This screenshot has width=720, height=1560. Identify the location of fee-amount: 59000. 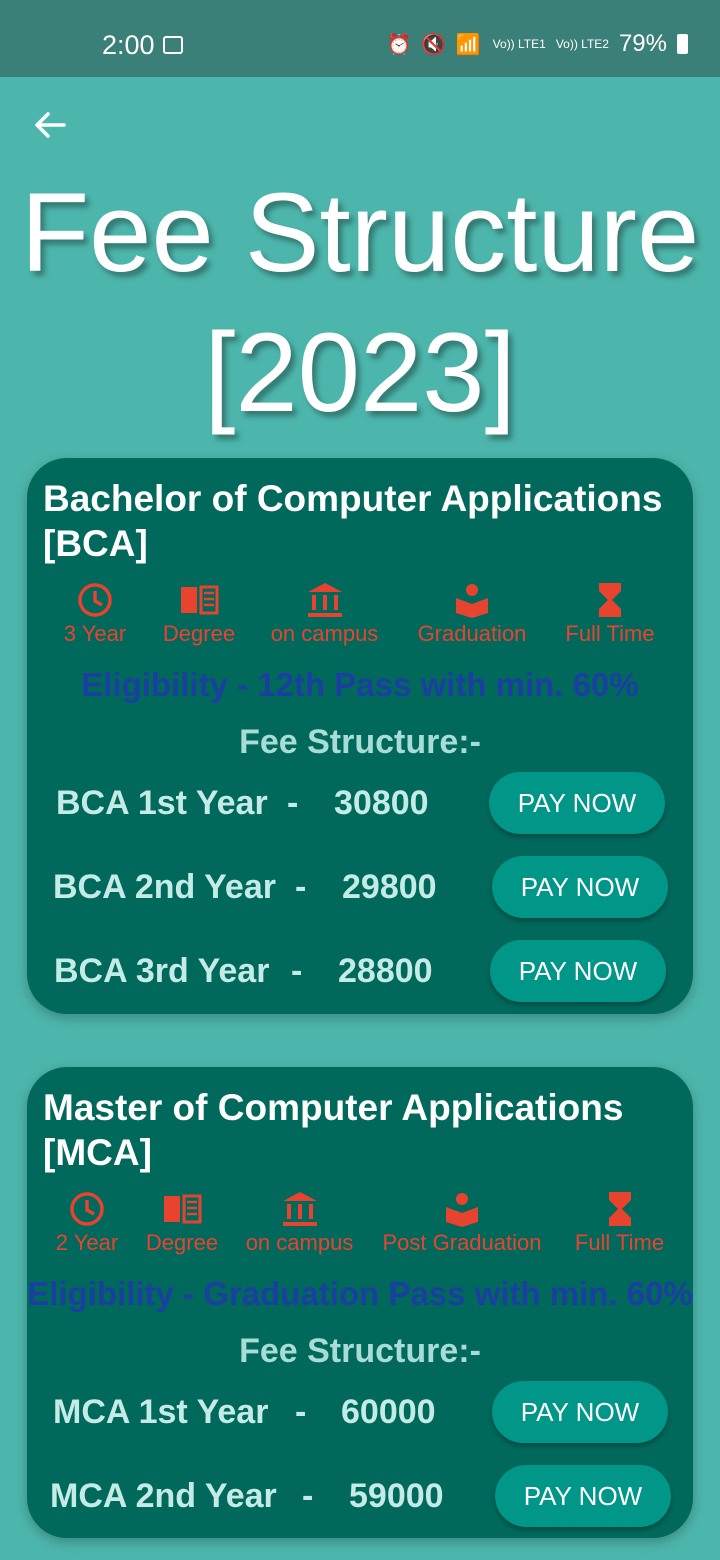
(396, 1496).